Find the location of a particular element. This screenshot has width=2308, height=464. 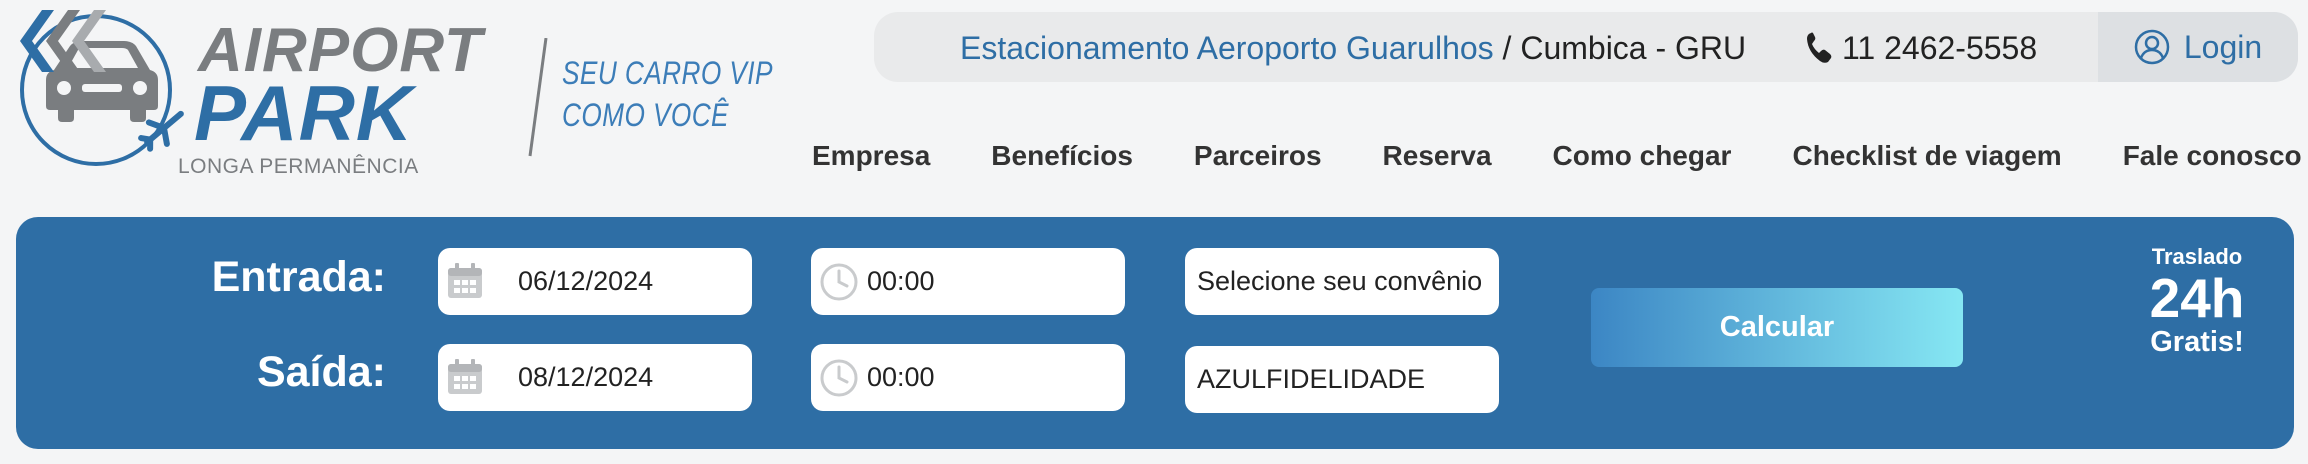

chevrons-icon is located at coordinates (63, 41).